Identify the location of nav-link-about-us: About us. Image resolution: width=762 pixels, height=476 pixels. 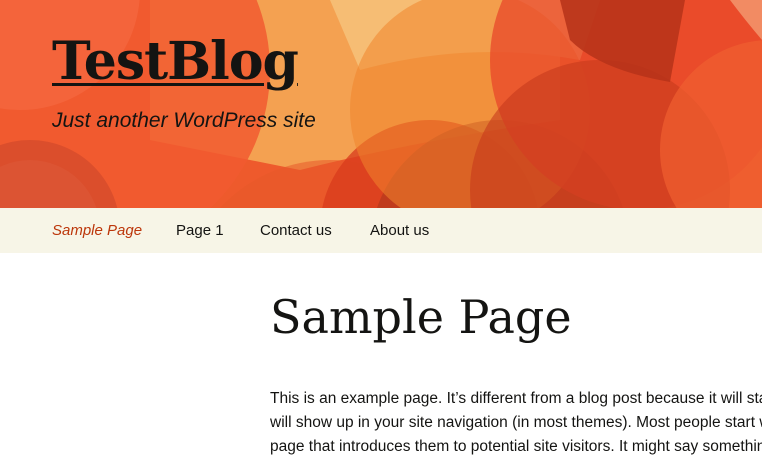
(399, 230).